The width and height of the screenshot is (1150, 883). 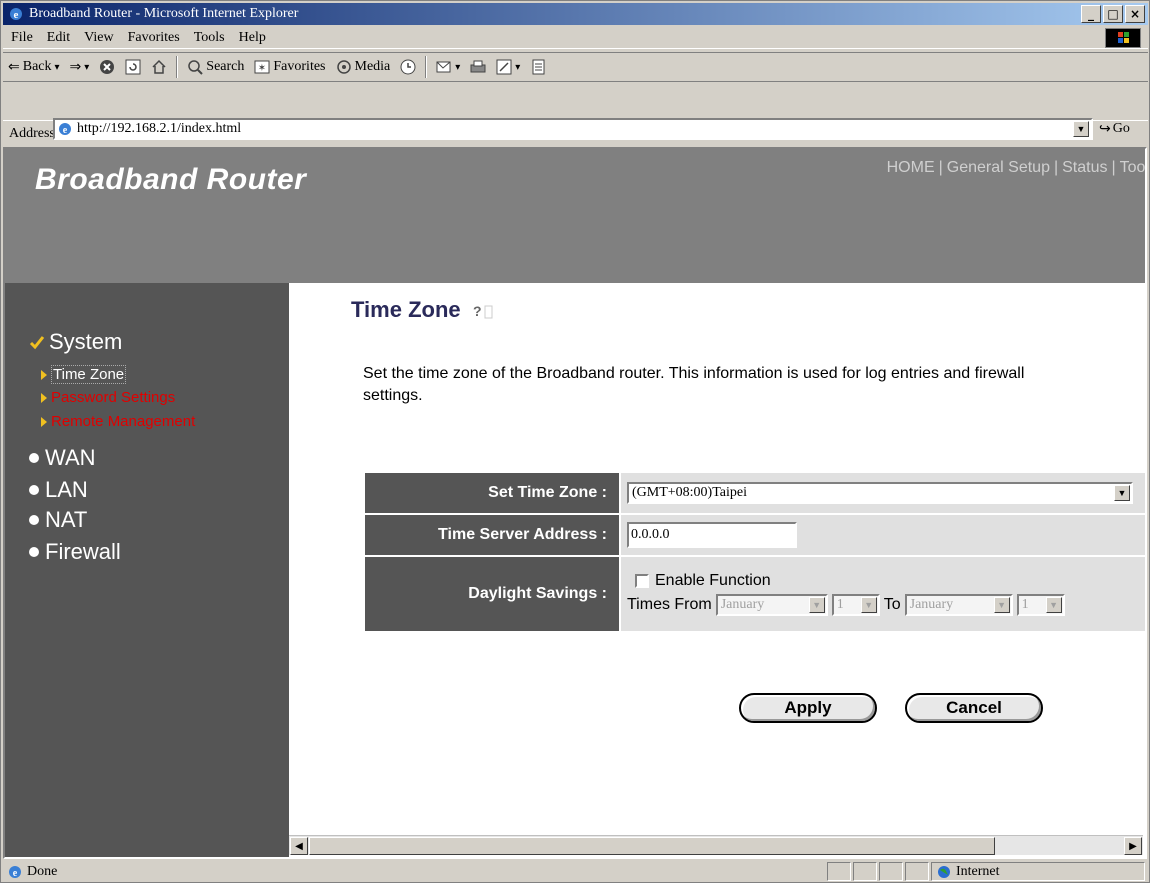 I want to click on form-row-time-zone: Set Time Zone : (GMT+08:00)Taipei ▼, so click(x=755, y=494).